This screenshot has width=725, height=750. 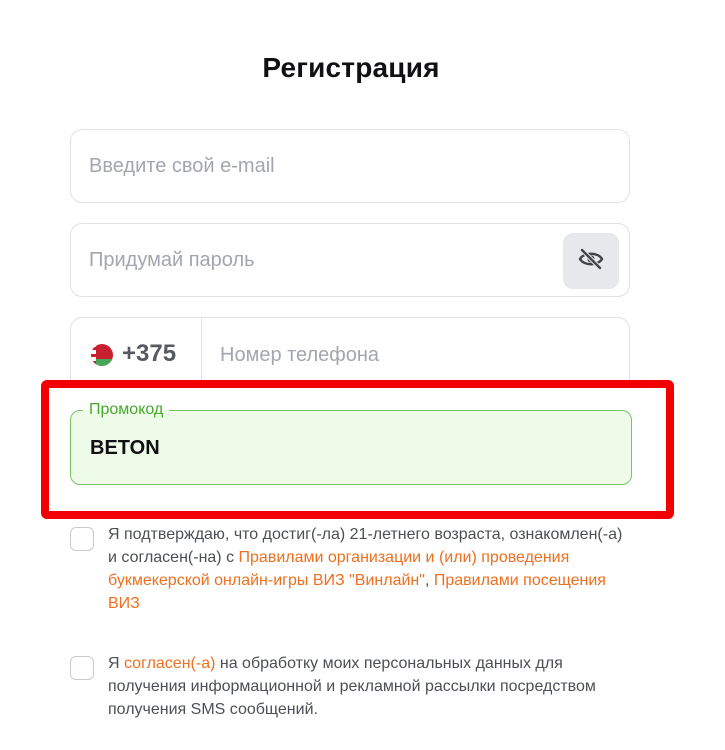 What do you see at coordinates (324, 260) in the screenshot?
I see `password-input` at bounding box center [324, 260].